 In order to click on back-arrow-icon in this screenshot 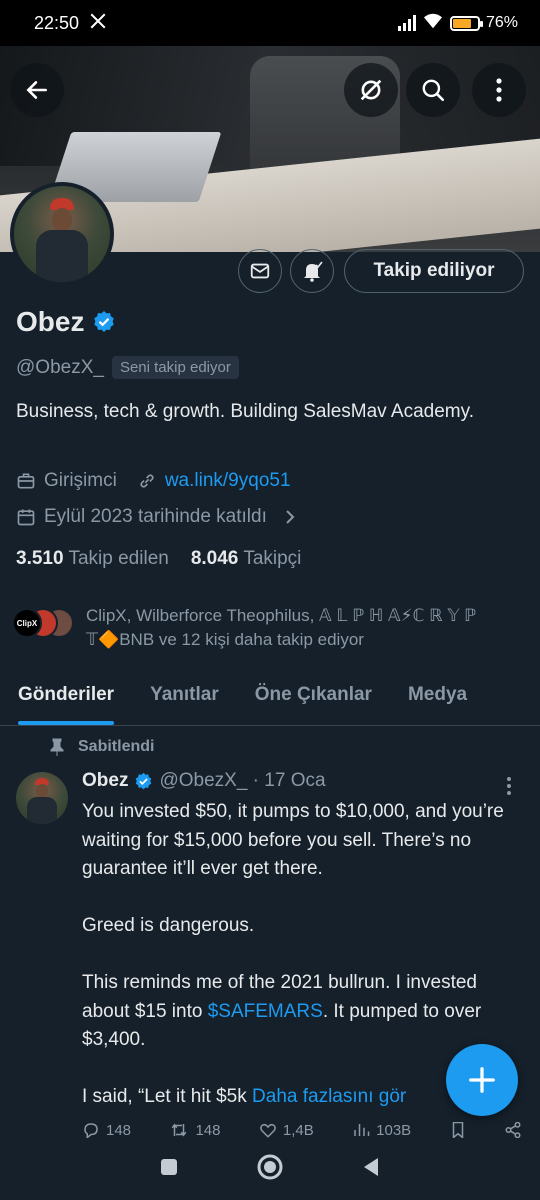, I will do `click(37, 90)`.